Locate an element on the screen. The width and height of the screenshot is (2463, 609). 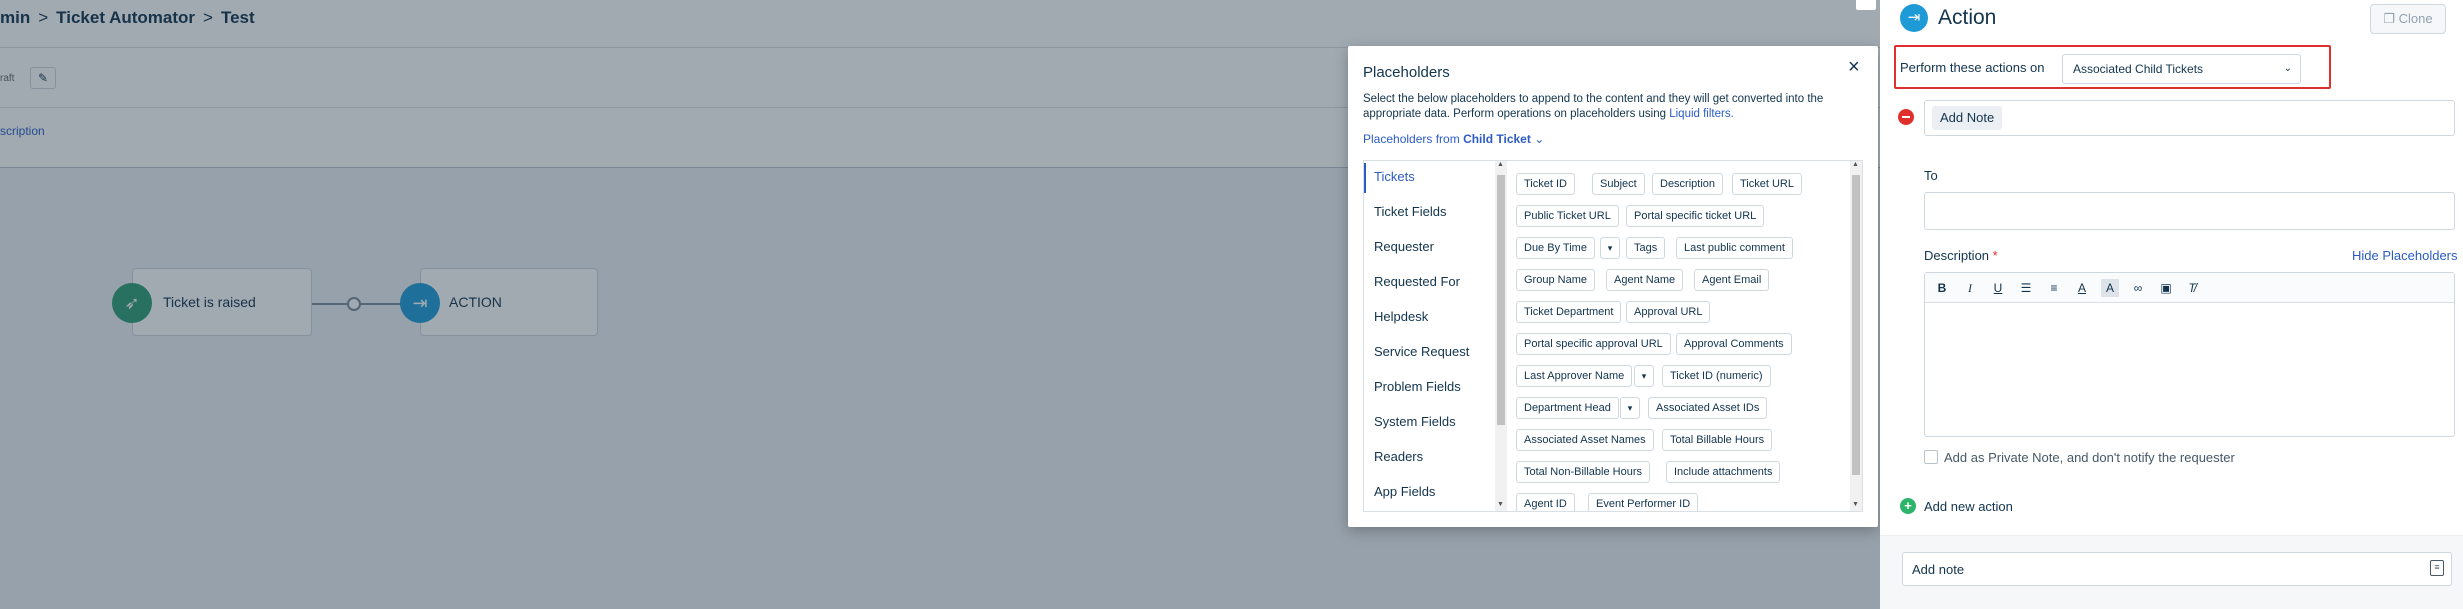
chip-event-performer-id: Event Performer ID is located at coordinates (1643, 502).